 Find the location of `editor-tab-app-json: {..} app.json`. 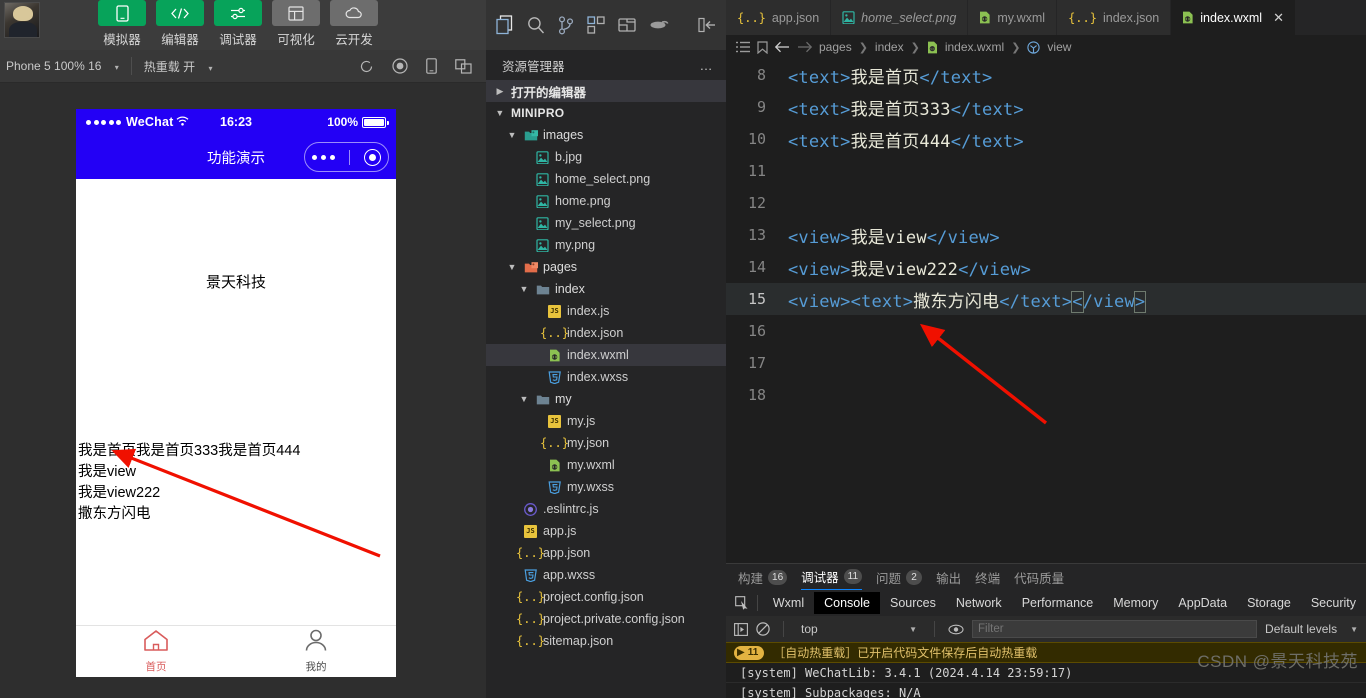

editor-tab-app-json: {..} app.json is located at coordinates (779, 17).